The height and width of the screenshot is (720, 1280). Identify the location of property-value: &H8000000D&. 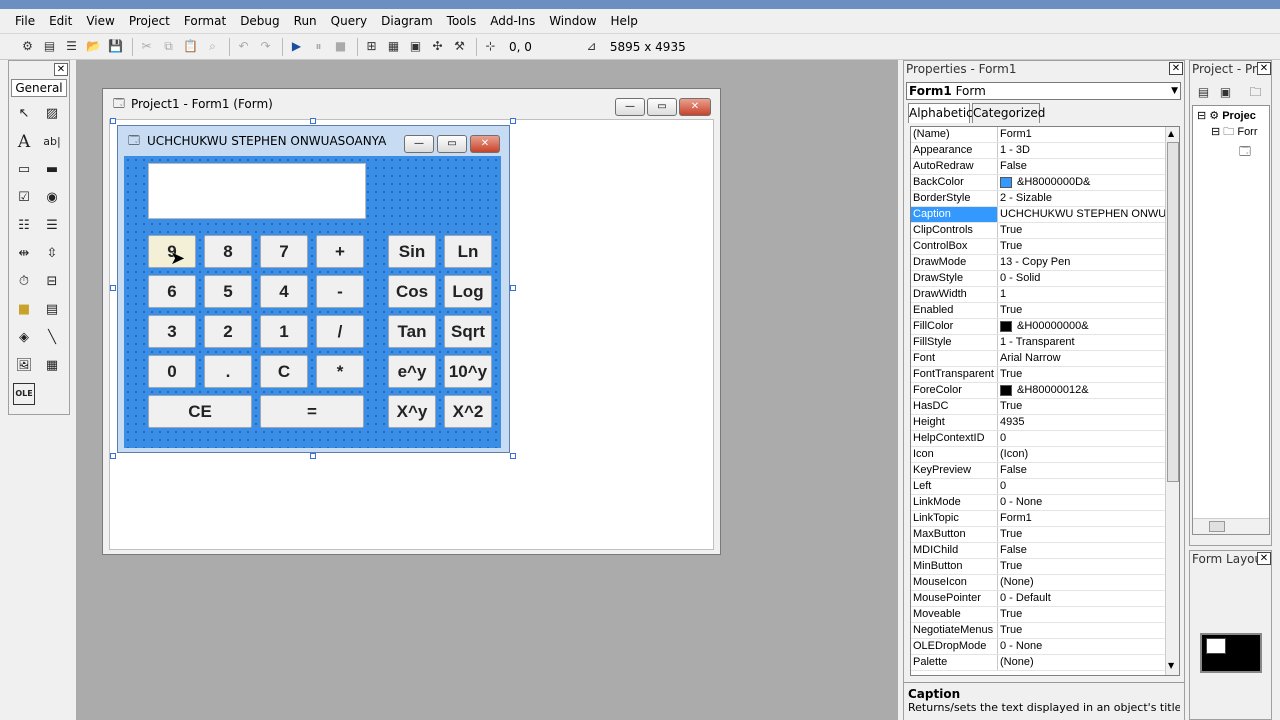
(1081, 182).